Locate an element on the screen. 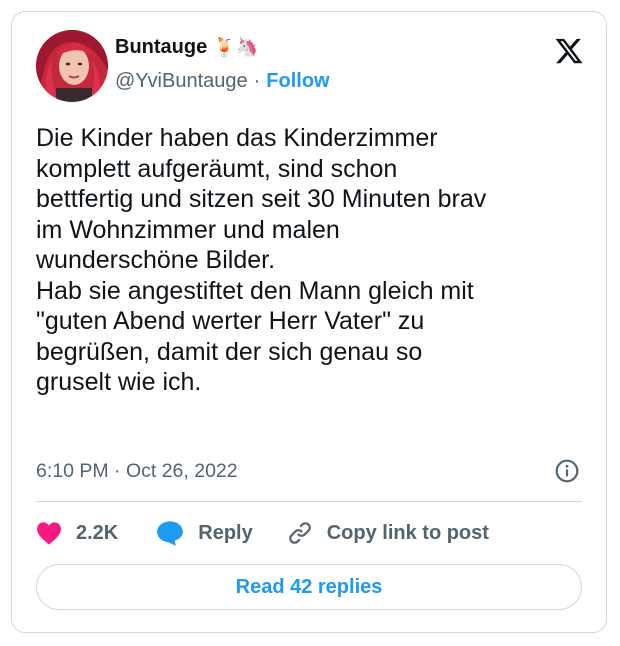 This screenshot has width=620, height=646. speech-bubble-icon is located at coordinates (170, 533).